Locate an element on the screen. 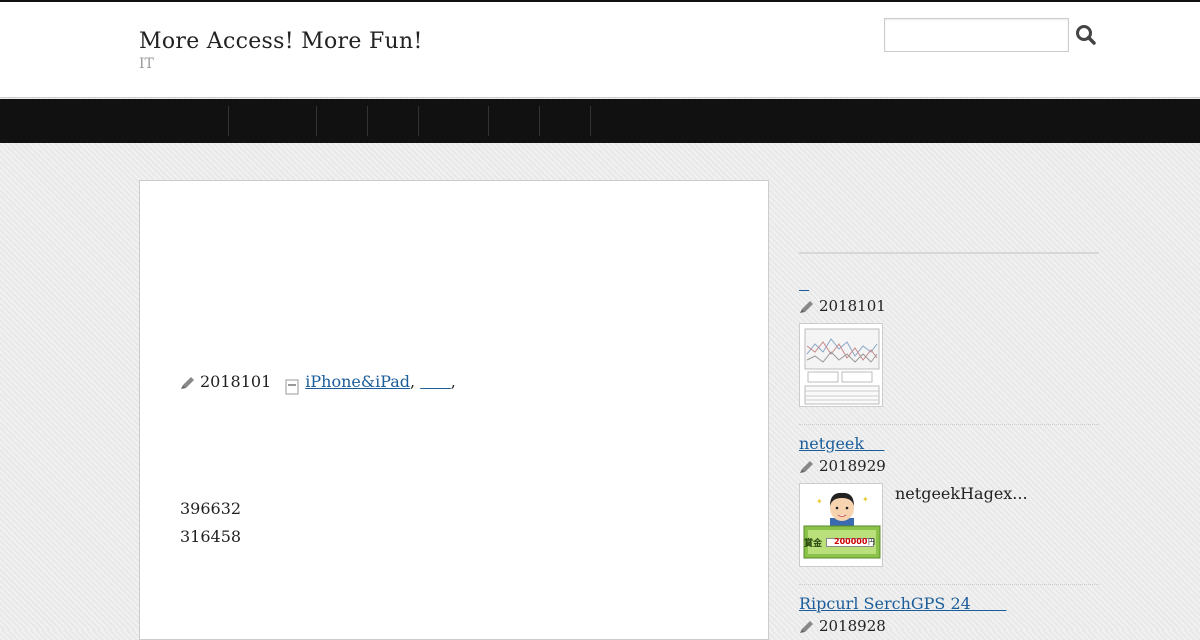  site-description: IT is located at coordinates (146, 64).